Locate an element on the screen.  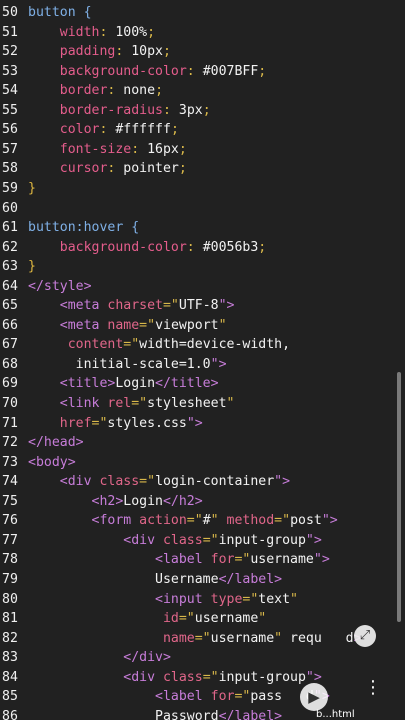
code-token: <meta is located at coordinates (68, 325).